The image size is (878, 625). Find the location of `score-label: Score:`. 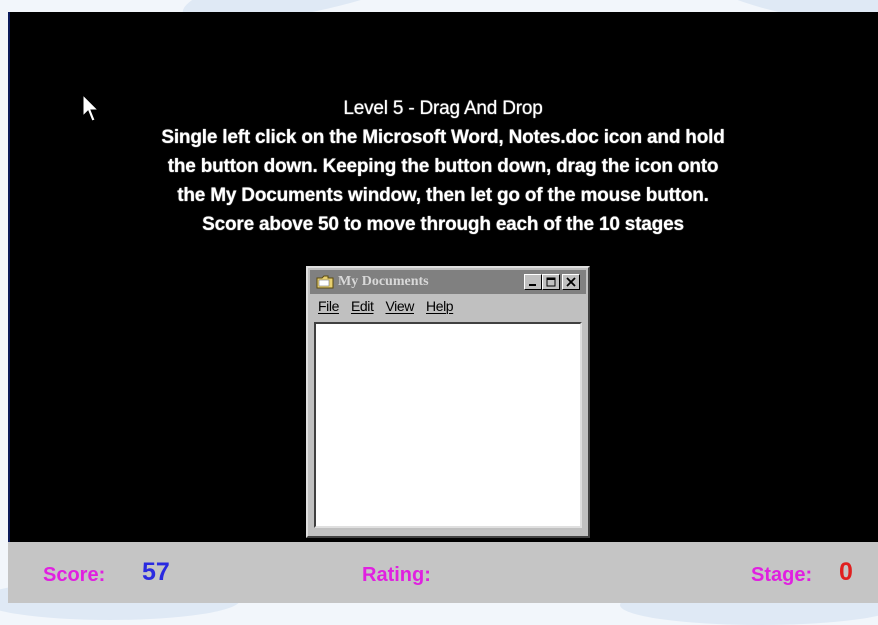

score-label: Score: is located at coordinates (74, 575).